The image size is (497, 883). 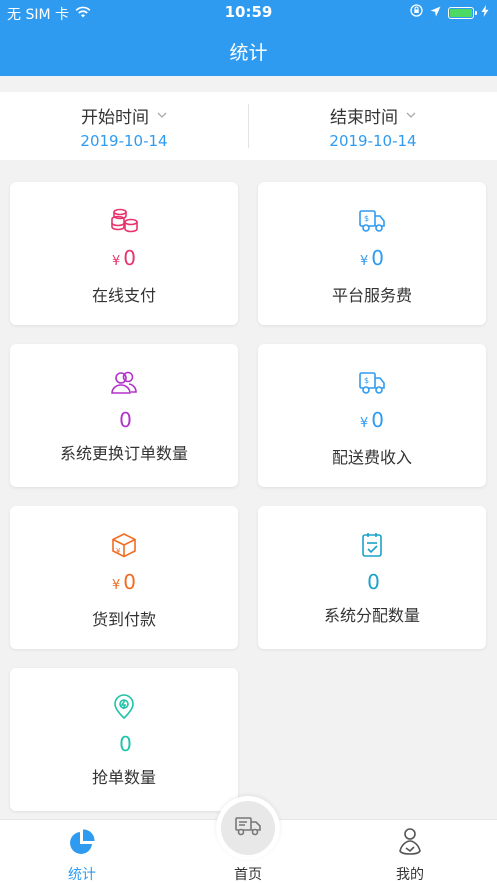 I want to click on end-date-picker: 结束时间 2019-10-14, so click(x=373, y=126).